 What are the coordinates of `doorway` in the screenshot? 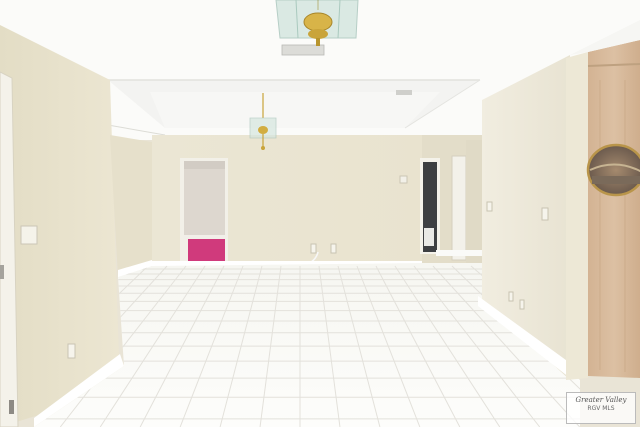 It's located at (204, 199).